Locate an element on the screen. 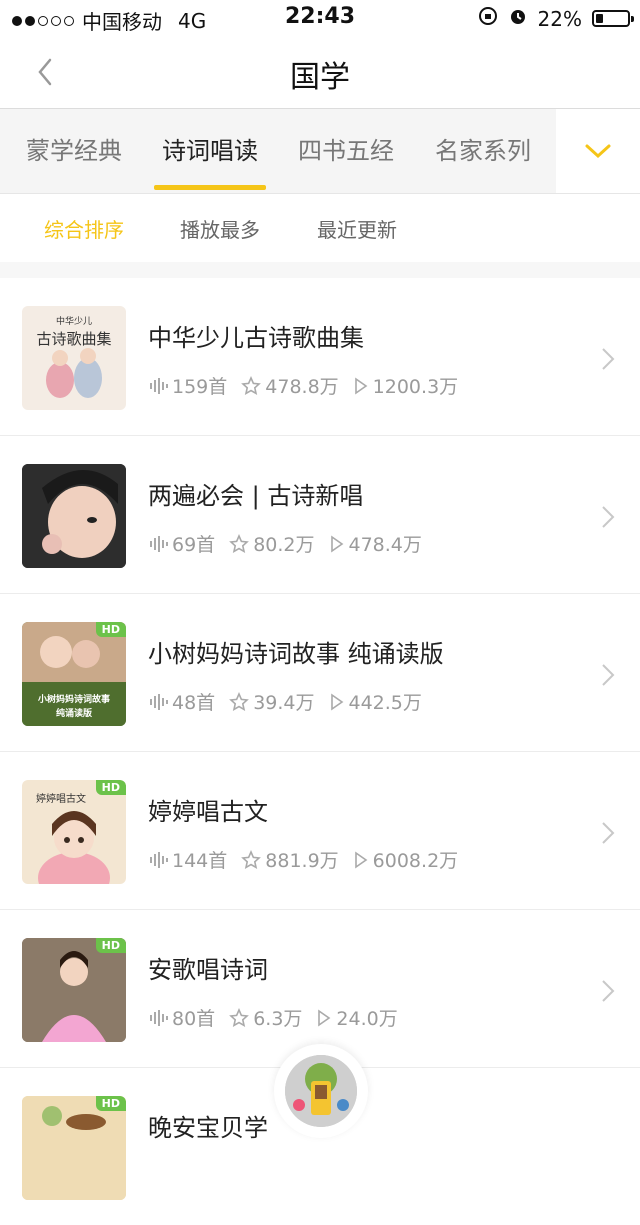 This screenshot has height=1225, width=640. page-title: 国学 is located at coordinates (320, 77).